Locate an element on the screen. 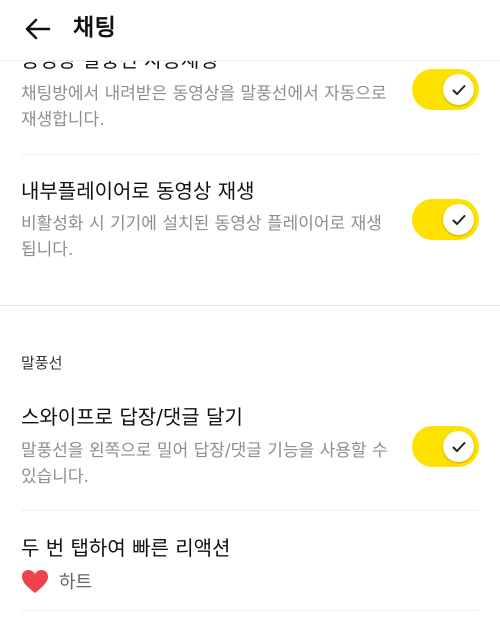 The height and width of the screenshot is (621, 500). section-divider is located at coordinates (250, 305).